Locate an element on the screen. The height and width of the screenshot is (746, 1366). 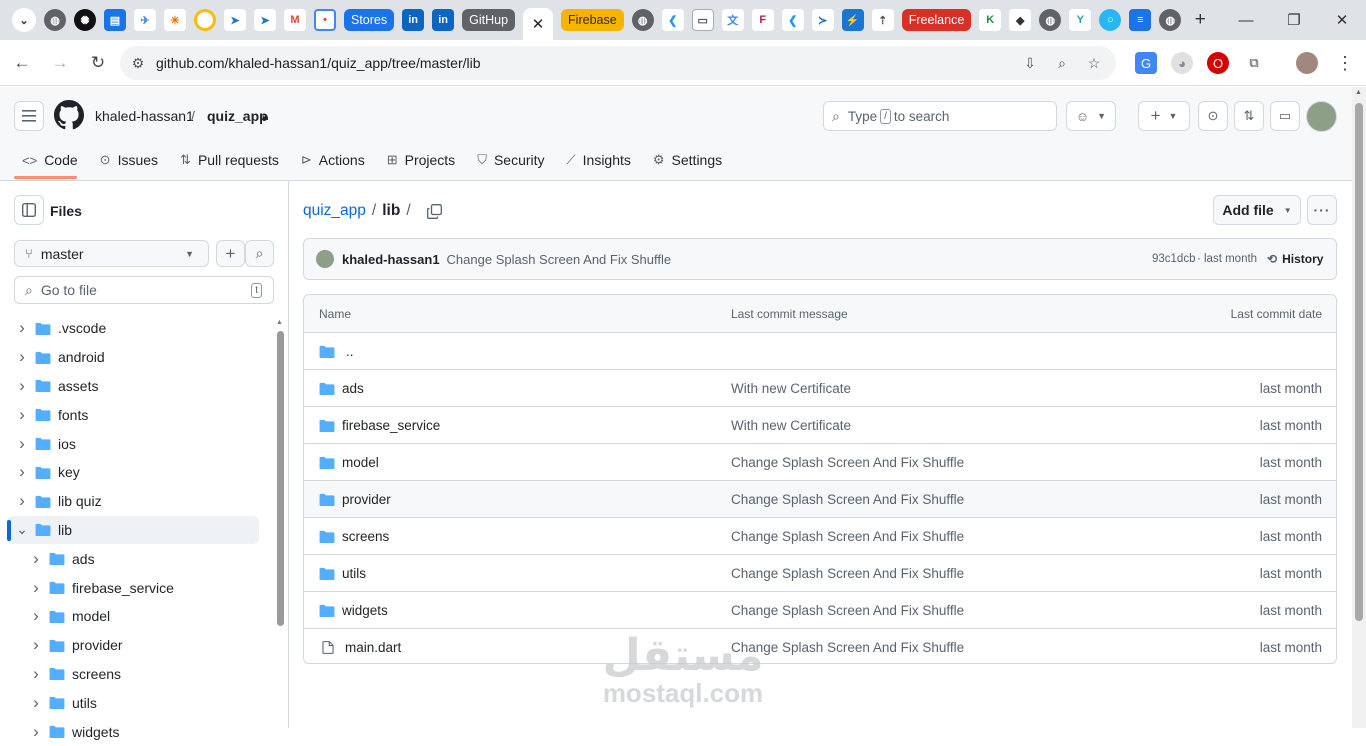
tab-actions: ⊳ Actions is located at coordinates (333, 160).